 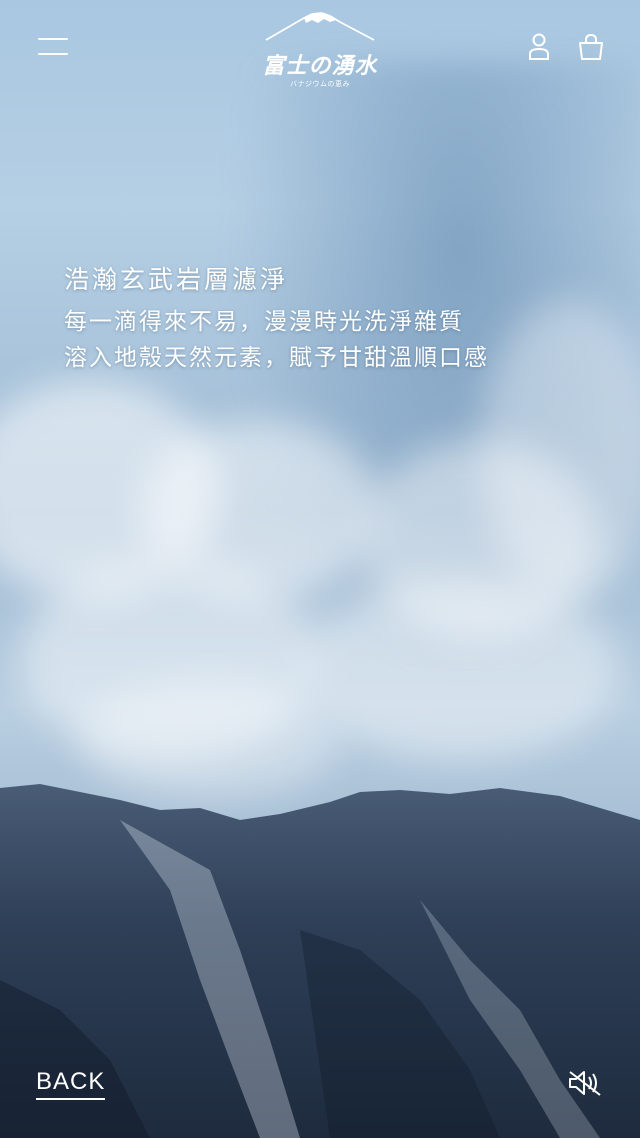 I want to click on hero-heading: 浩瀚玄武岩層濾淨, so click(x=176, y=279).